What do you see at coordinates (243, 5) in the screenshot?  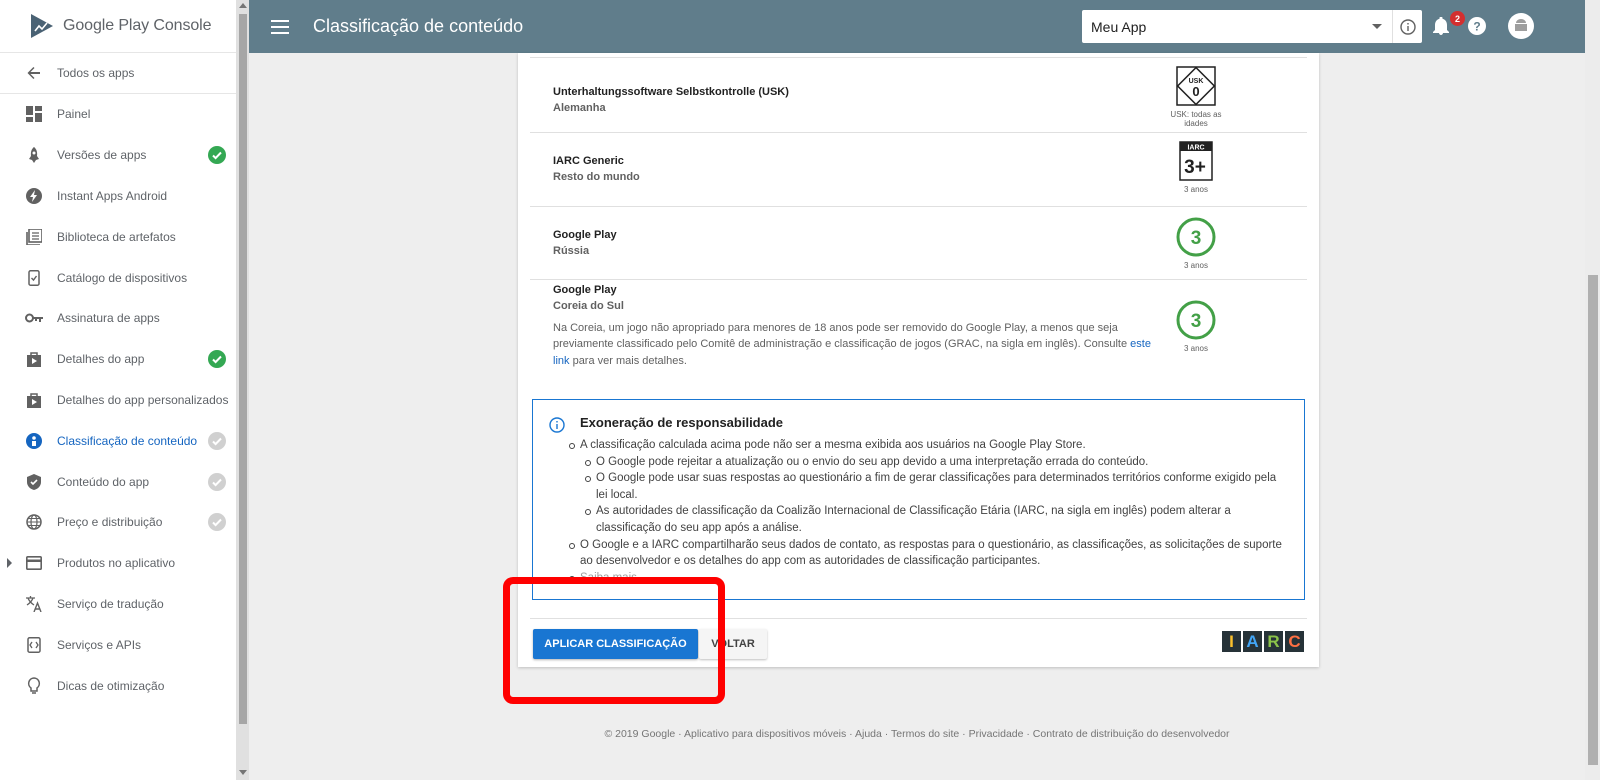 I see `scroll-up-arrow-icon` at bounding box center [243, 5].